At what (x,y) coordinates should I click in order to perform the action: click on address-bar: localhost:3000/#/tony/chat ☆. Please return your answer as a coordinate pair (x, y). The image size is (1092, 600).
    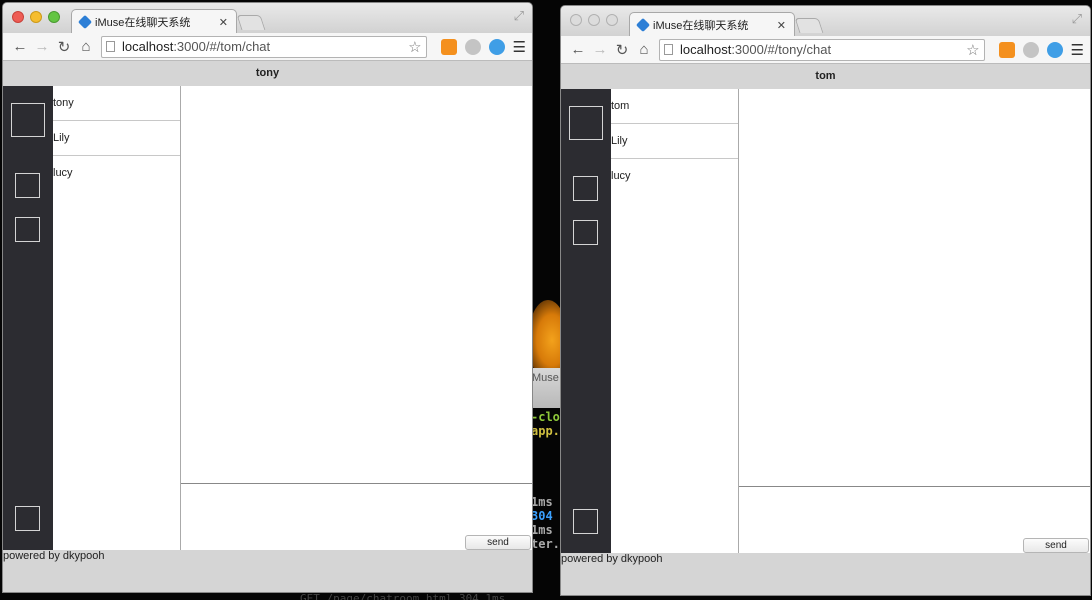
    Looking at the image, I should click on (822, 49).